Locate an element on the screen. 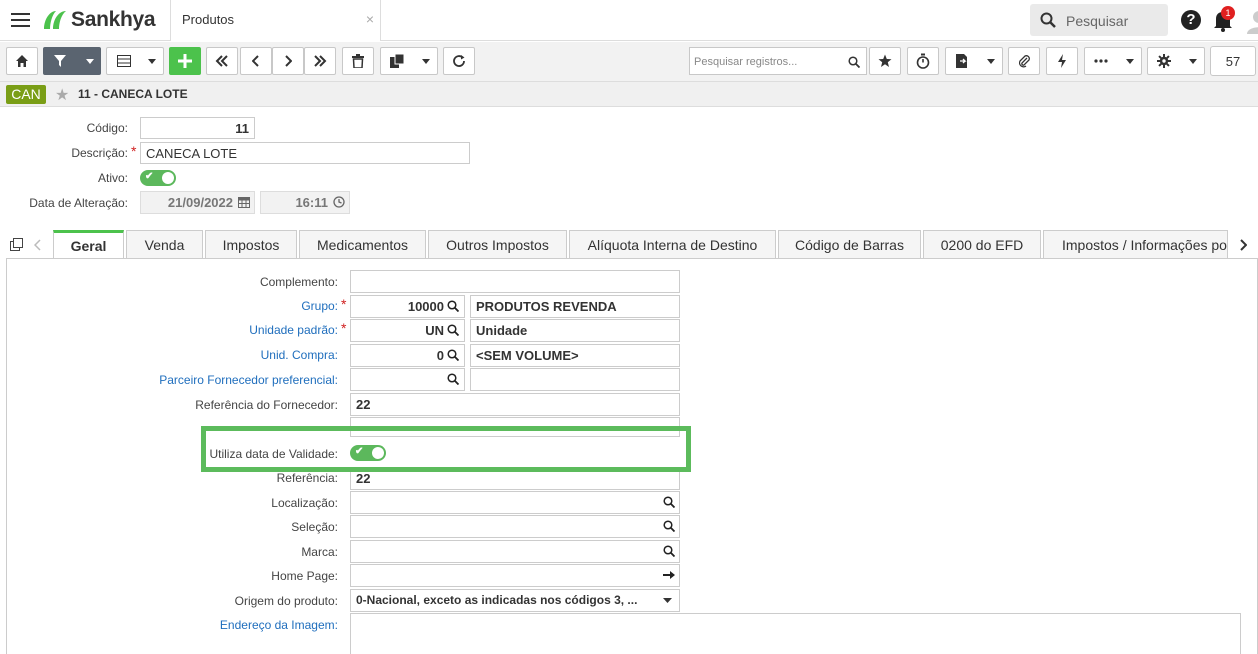  global-search: Pesquisar is located at coordinates (1099, 20).